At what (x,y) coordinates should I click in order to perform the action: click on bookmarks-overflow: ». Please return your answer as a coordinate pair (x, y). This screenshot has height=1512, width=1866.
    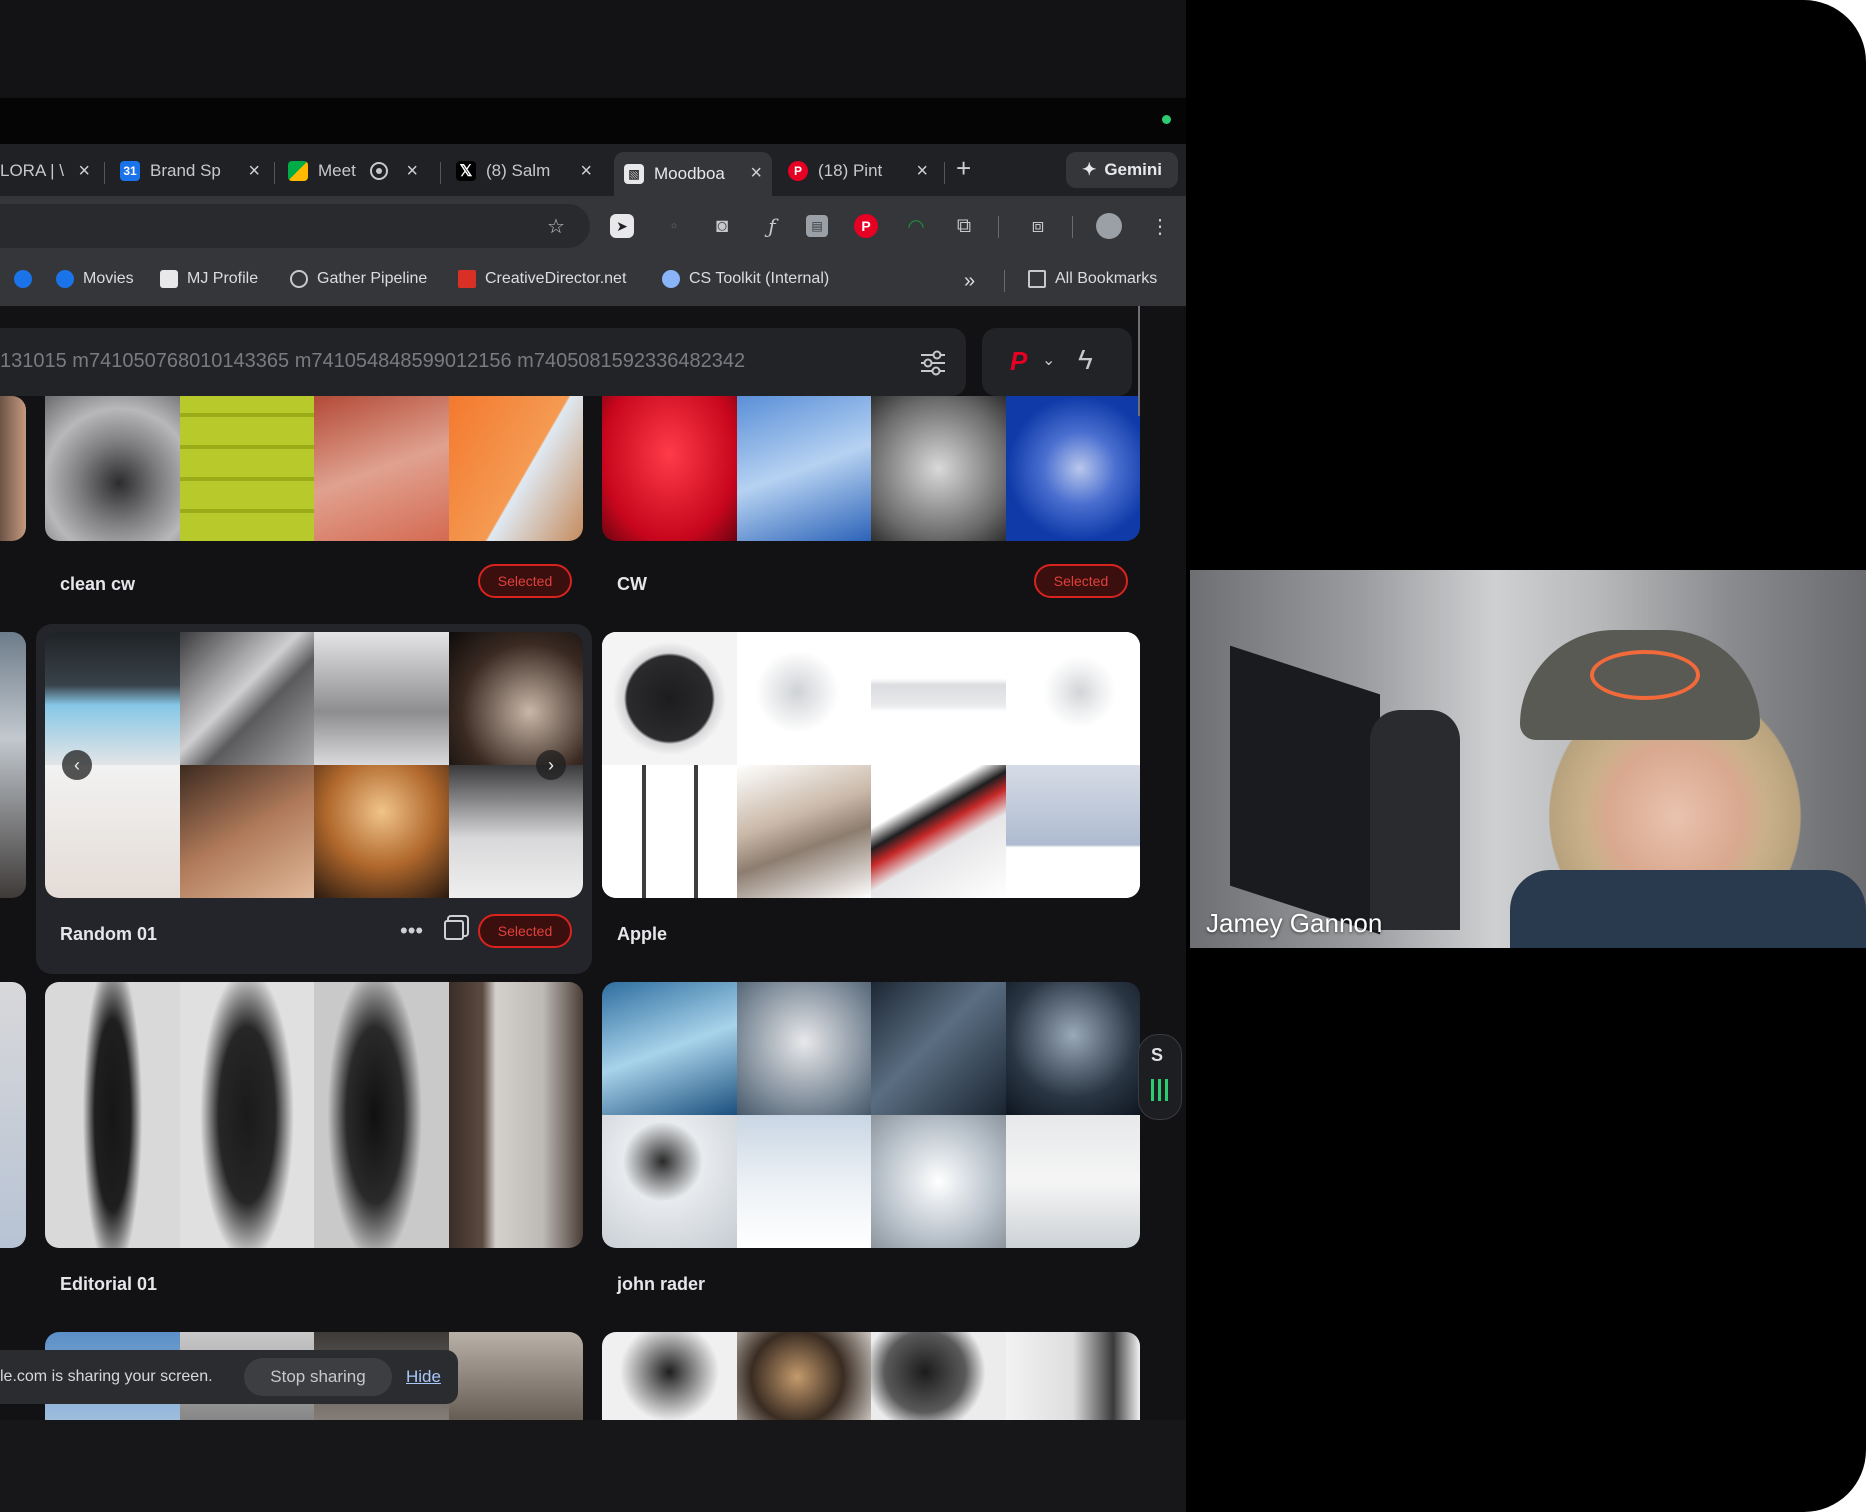
    Looking at the image, I should click on (969, 281).